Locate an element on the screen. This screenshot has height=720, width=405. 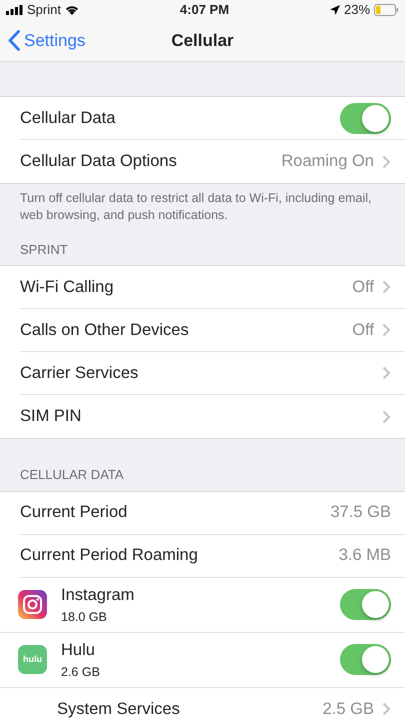
camera-app-icon is located at coordinates (32, 605).